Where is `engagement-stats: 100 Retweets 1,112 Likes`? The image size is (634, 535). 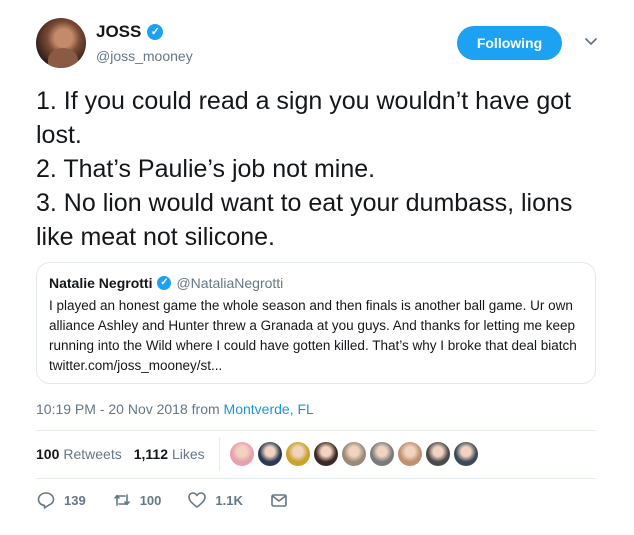
engagement-stats: 100 Retweets 1,112 Likes is located at coordinates (257, 454).